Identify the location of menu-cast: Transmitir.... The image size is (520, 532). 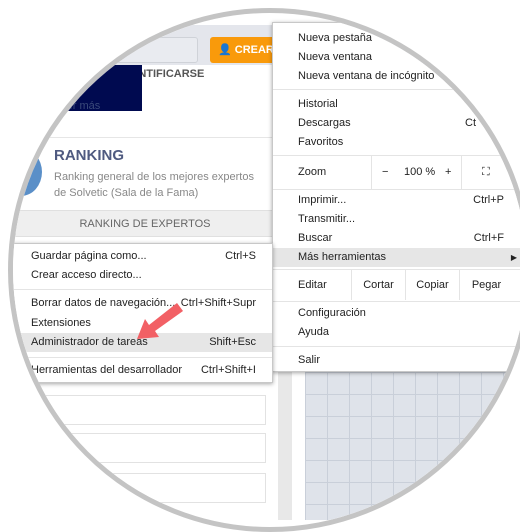
(396, 219).